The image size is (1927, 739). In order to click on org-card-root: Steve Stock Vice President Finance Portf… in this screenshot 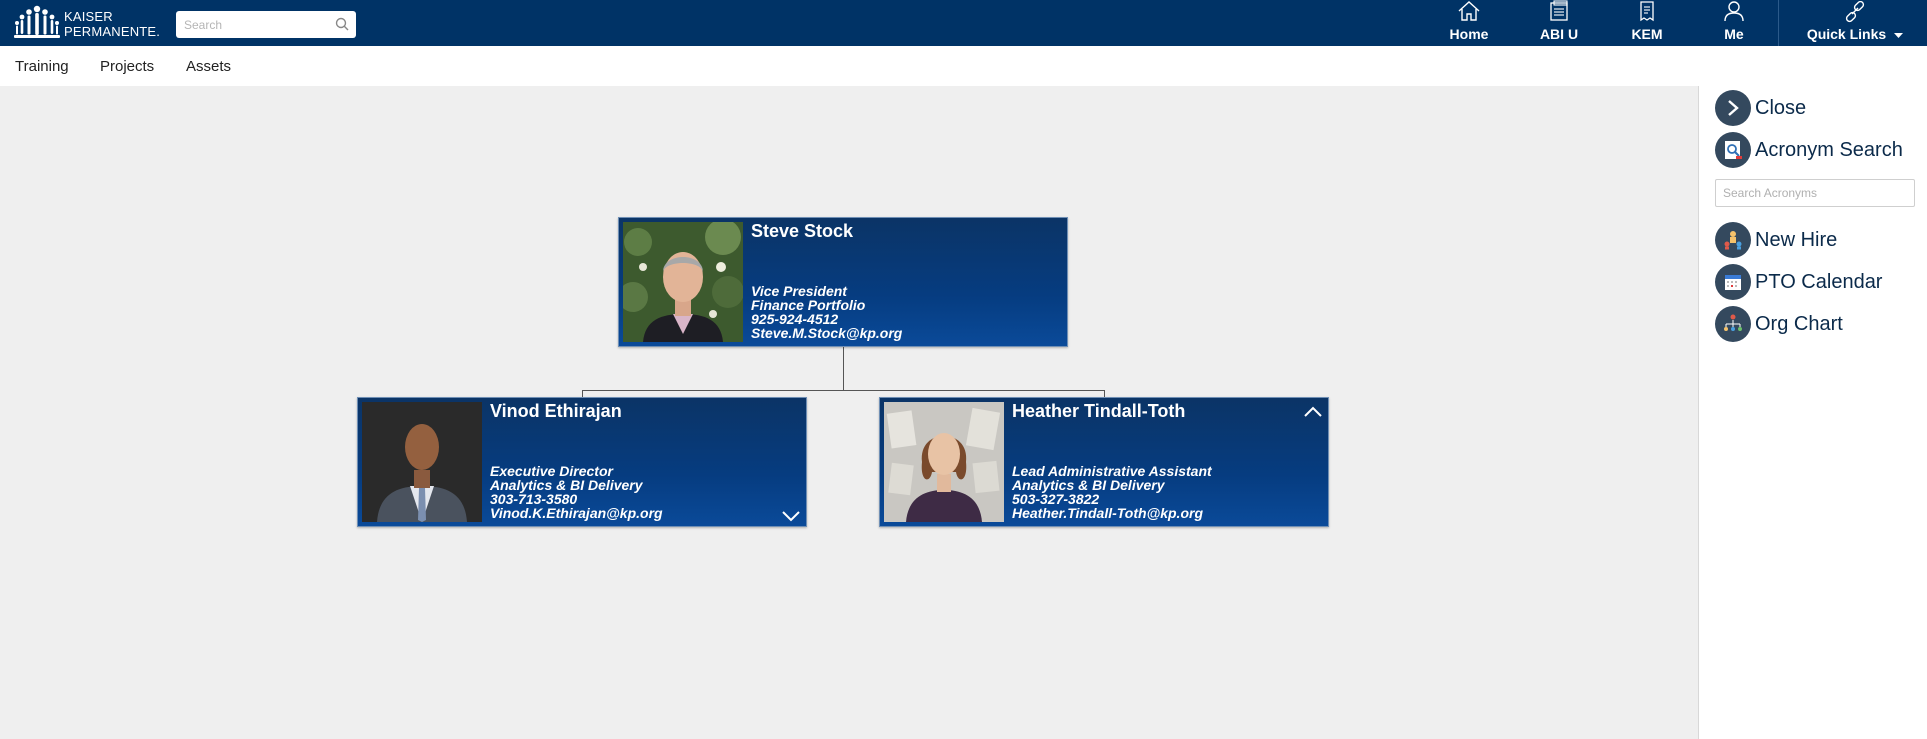, I will do `click(843, 282)`.